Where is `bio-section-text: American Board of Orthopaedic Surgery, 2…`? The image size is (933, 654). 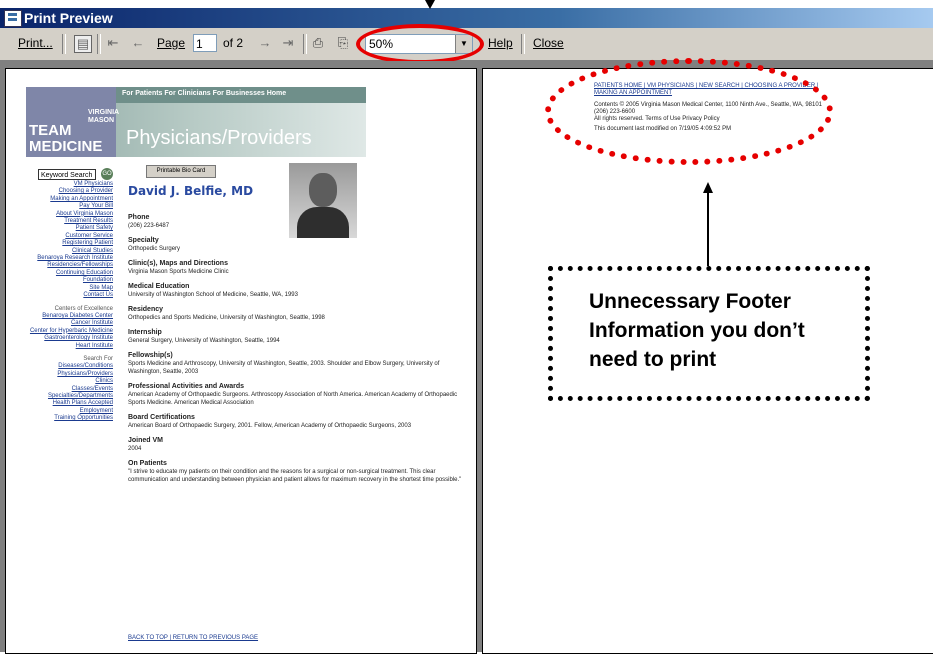
bio-section-text: American Board of Orthopaedic Surgery, 2… is located at coordinates (270, 426).